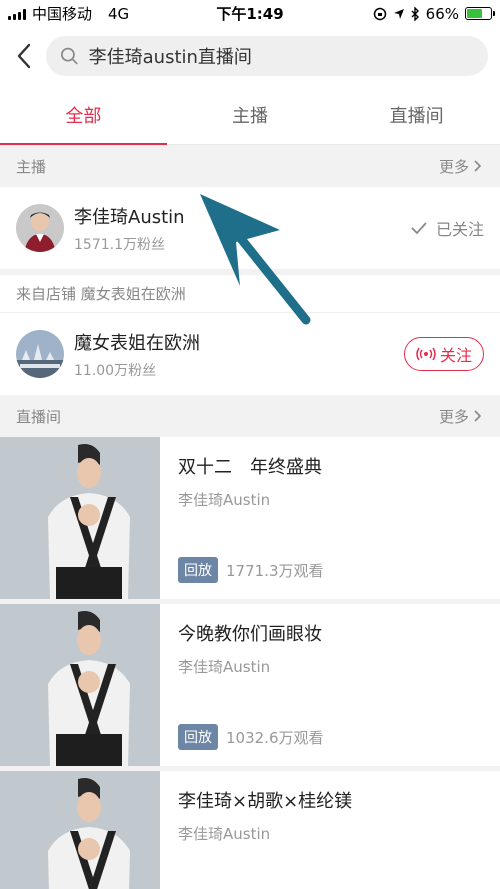 This screenshot has width=500, height=889. I want to click on shop-row: 魔女表姐在欧洲 11.00万粉丝 关注, so click(250, 354).